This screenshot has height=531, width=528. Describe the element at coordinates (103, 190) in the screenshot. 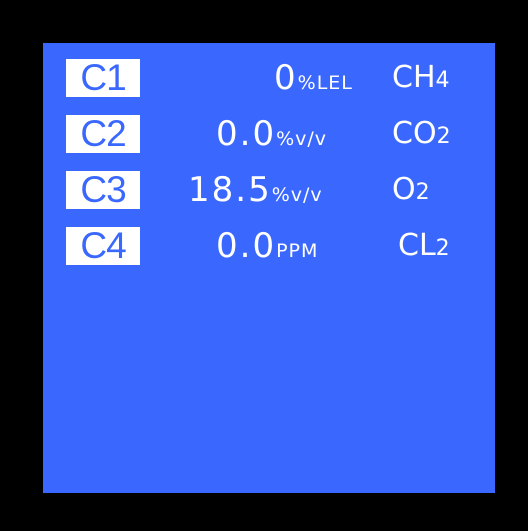

I see `channel-label: C3` at that location.